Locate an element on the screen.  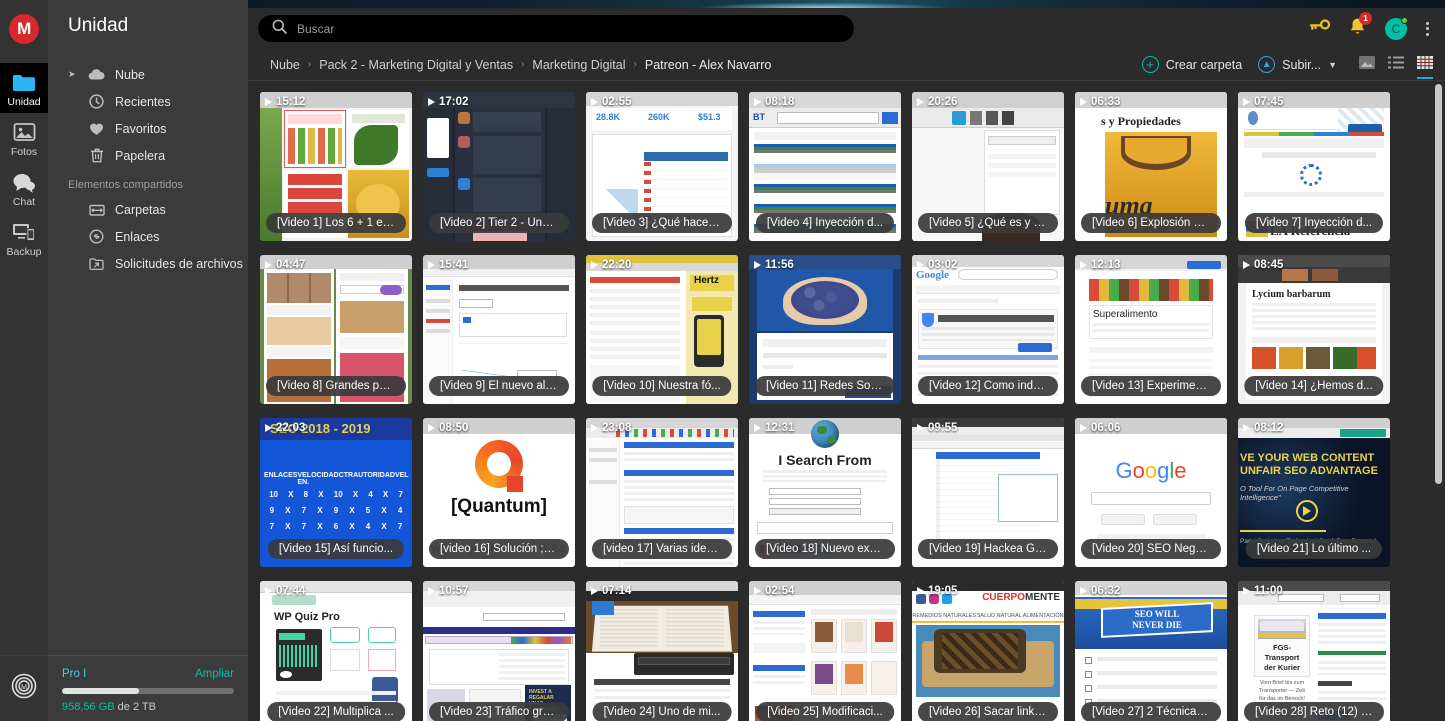
kebab-menu-icon is located at coordinates (1427, 28).